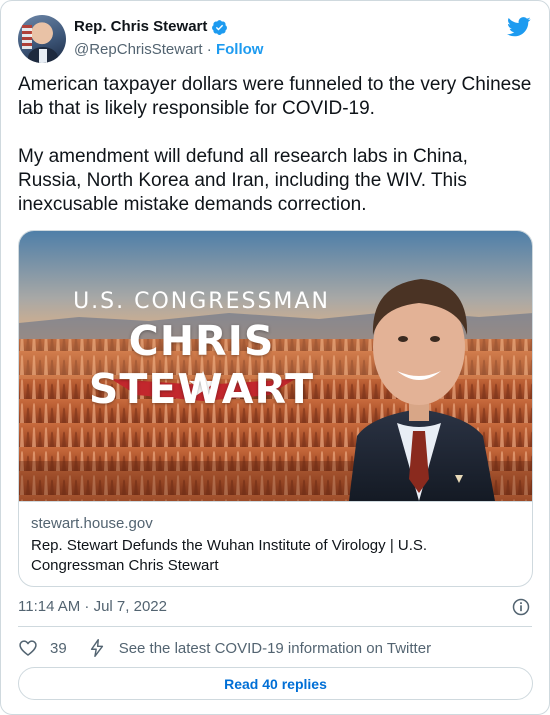 The image size is (550, 715). What do you see at coordinates (96, 648) in the screenshot?
I see `lightning-icon` at bounding box center [96, 648].